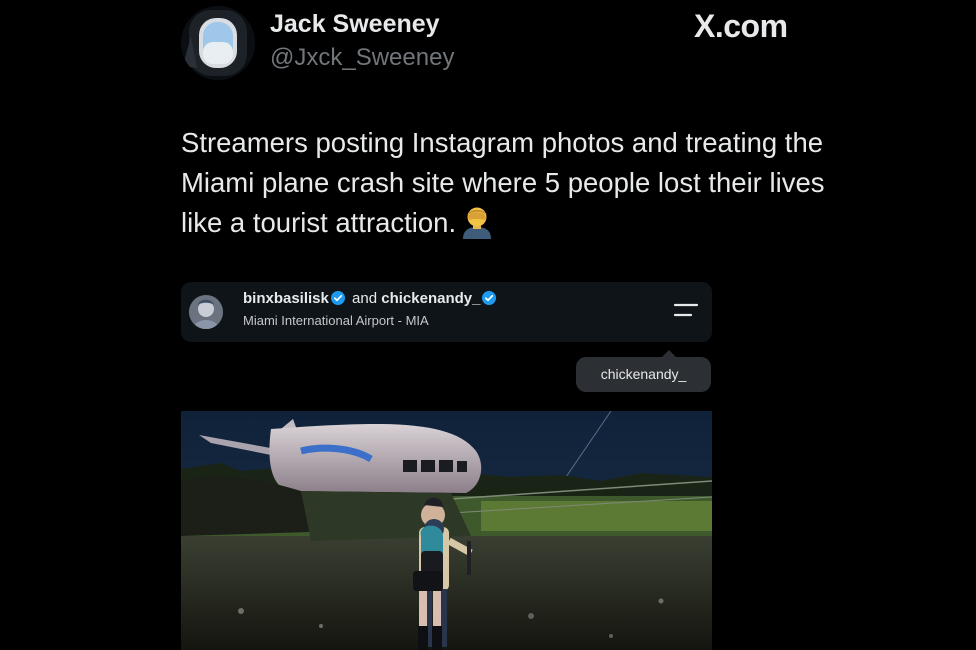  Describe the element at coordinates (336, 320) in the screenshot. I see `instagram-location: Miami International Airport - MIA` at that location.